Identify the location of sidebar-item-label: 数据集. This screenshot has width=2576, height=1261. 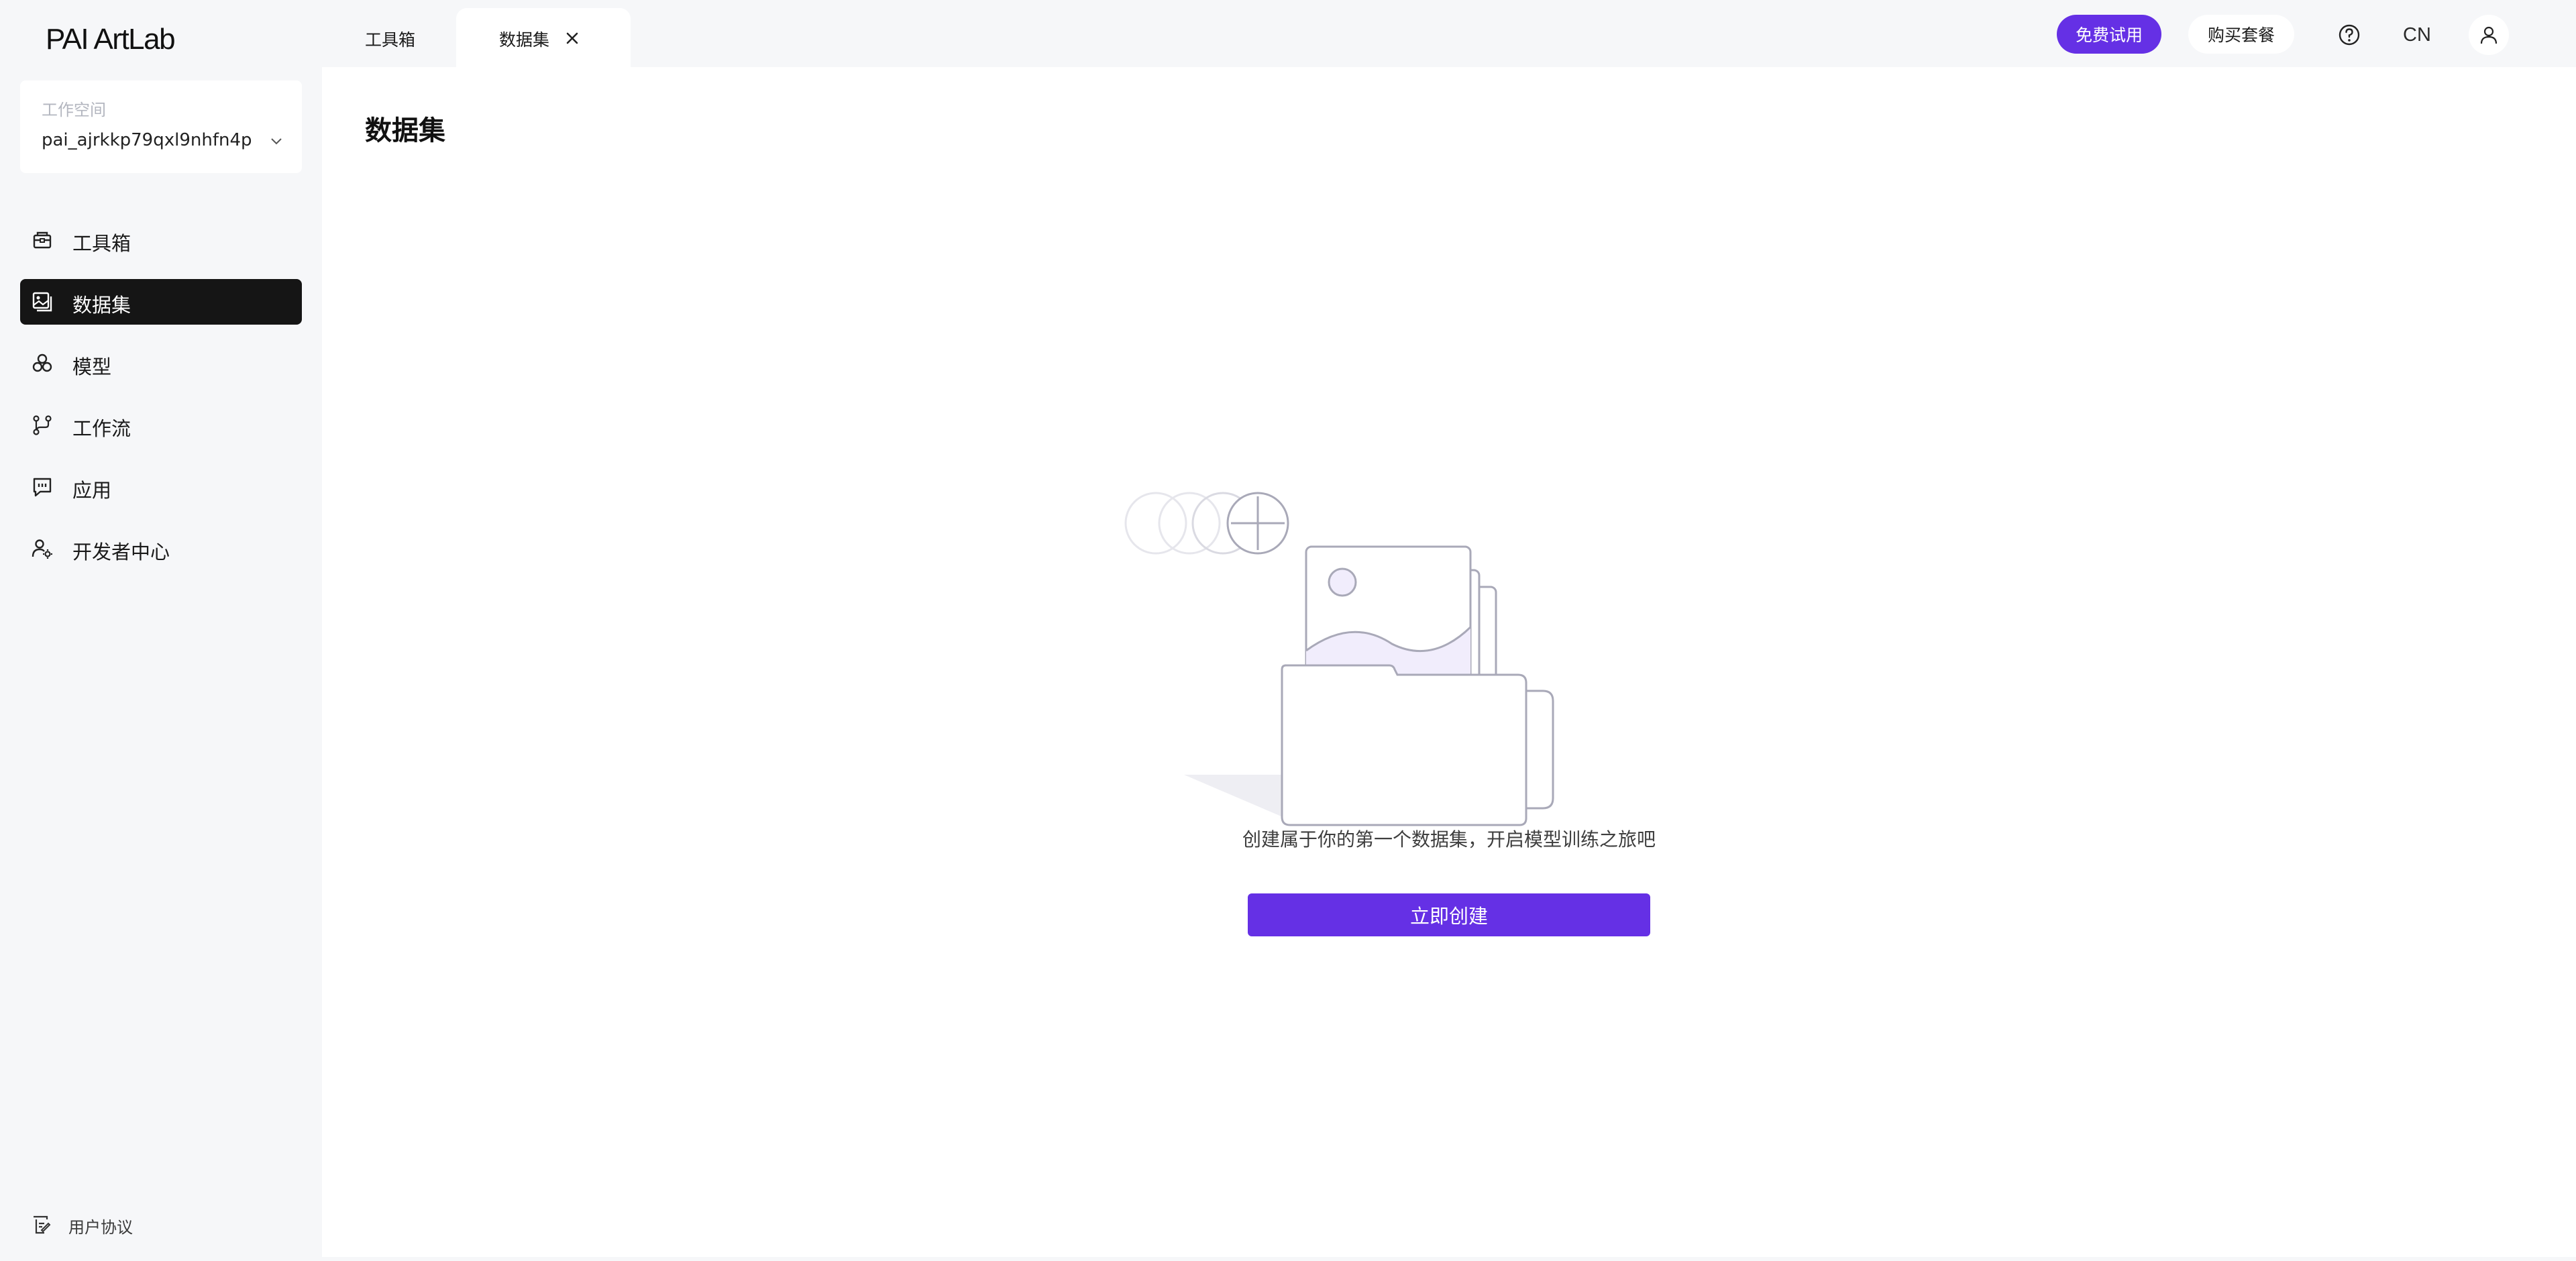
(101, 305).